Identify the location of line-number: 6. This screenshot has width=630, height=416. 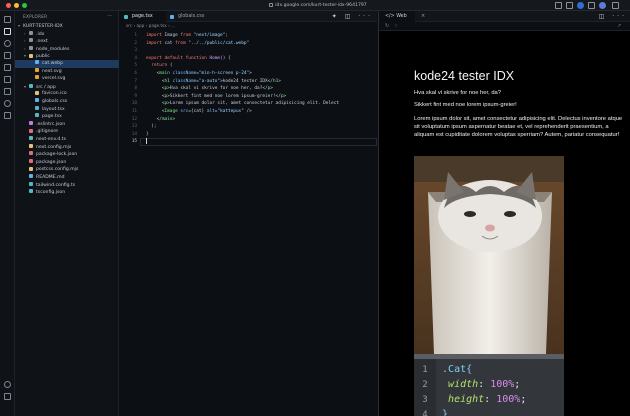
(135, 73).